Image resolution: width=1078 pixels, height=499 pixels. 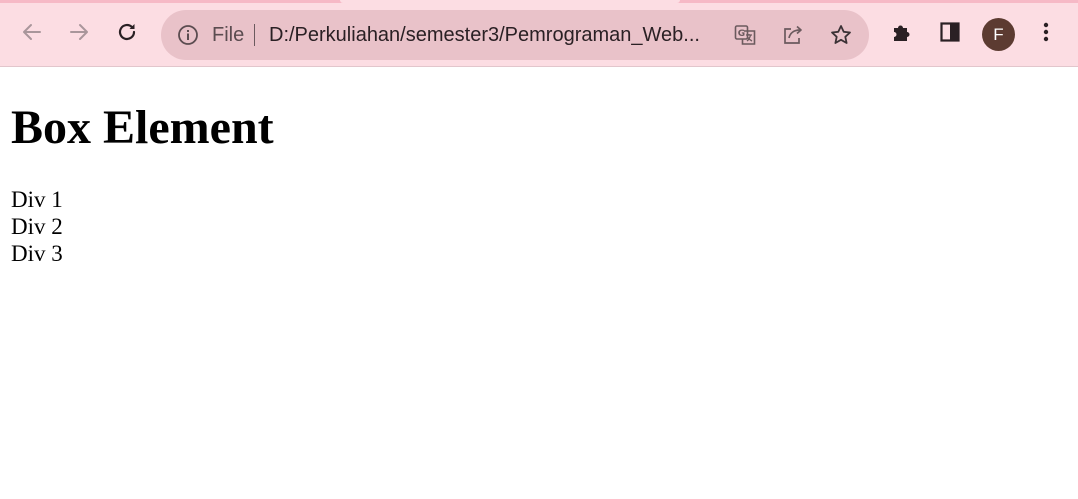 I want to click on extensions-puzzle-icon, so click(x=902, y=33).